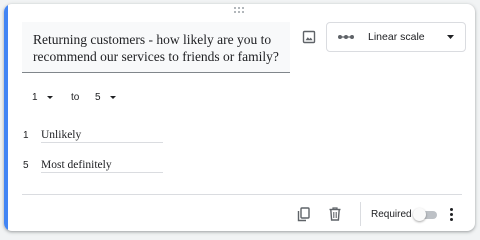 The width and height of the screenshot is (480, 240). I want to click on drag-handle-icon, so click(241, 11).